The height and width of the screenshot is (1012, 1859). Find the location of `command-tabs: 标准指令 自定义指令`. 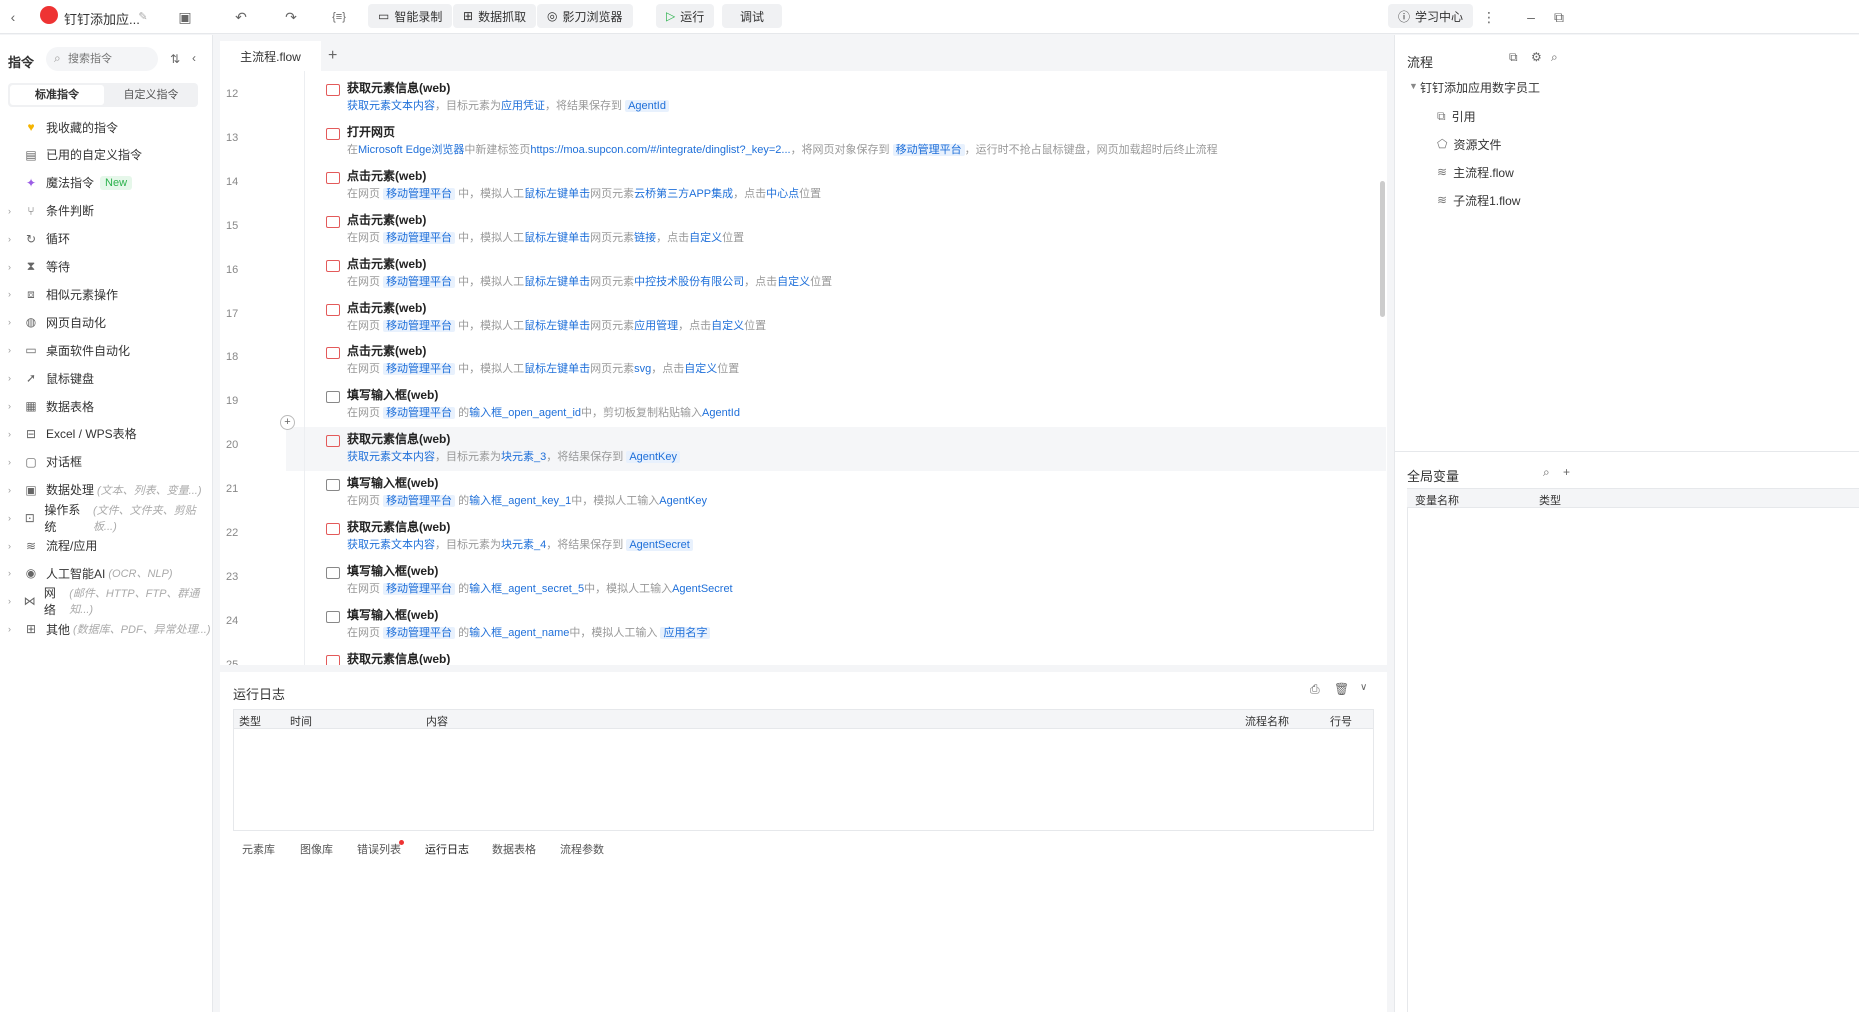

command-tabs: 标准指令 自定义指令 is located at coordinates (103, 95).